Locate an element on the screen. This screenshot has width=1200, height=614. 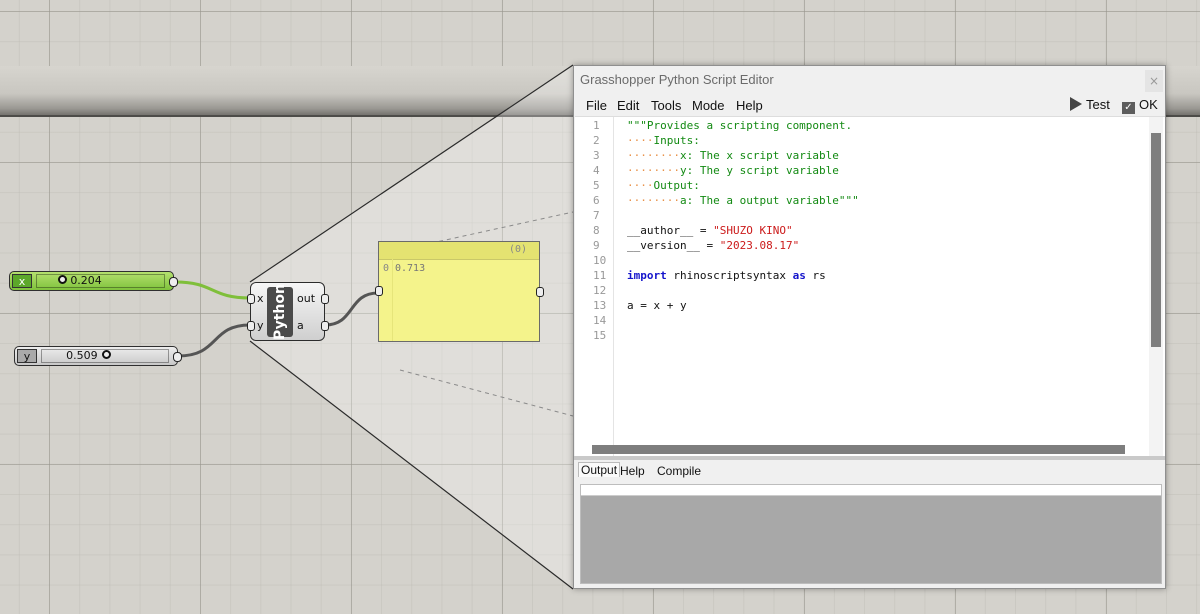
output-console is located at coordinates (871, 534).